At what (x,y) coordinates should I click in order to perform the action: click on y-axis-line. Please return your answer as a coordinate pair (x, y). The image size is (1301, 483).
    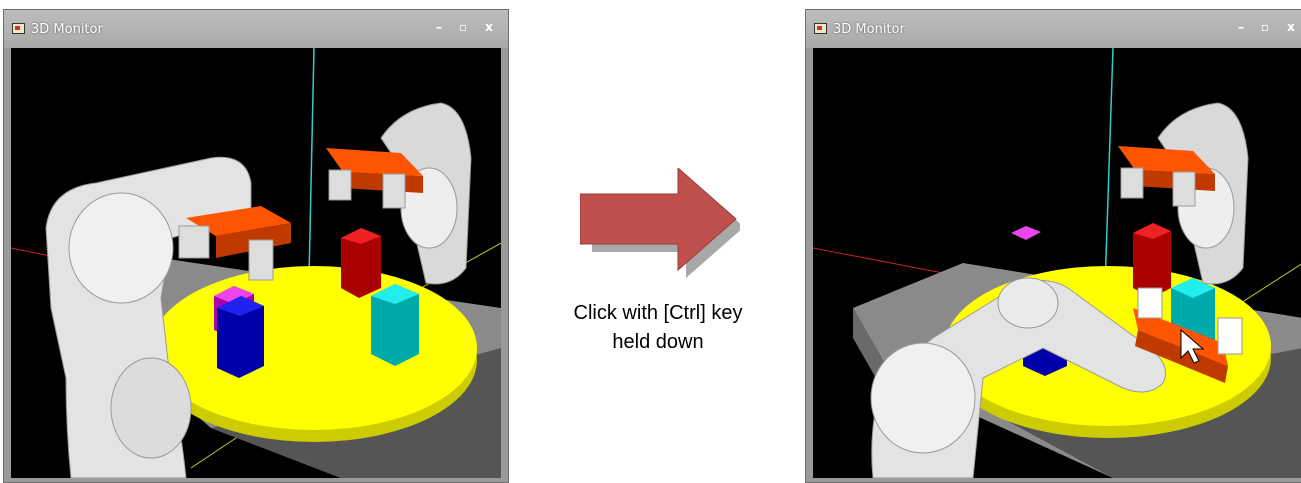
    Looking at the image, I should click on (1266, 286).